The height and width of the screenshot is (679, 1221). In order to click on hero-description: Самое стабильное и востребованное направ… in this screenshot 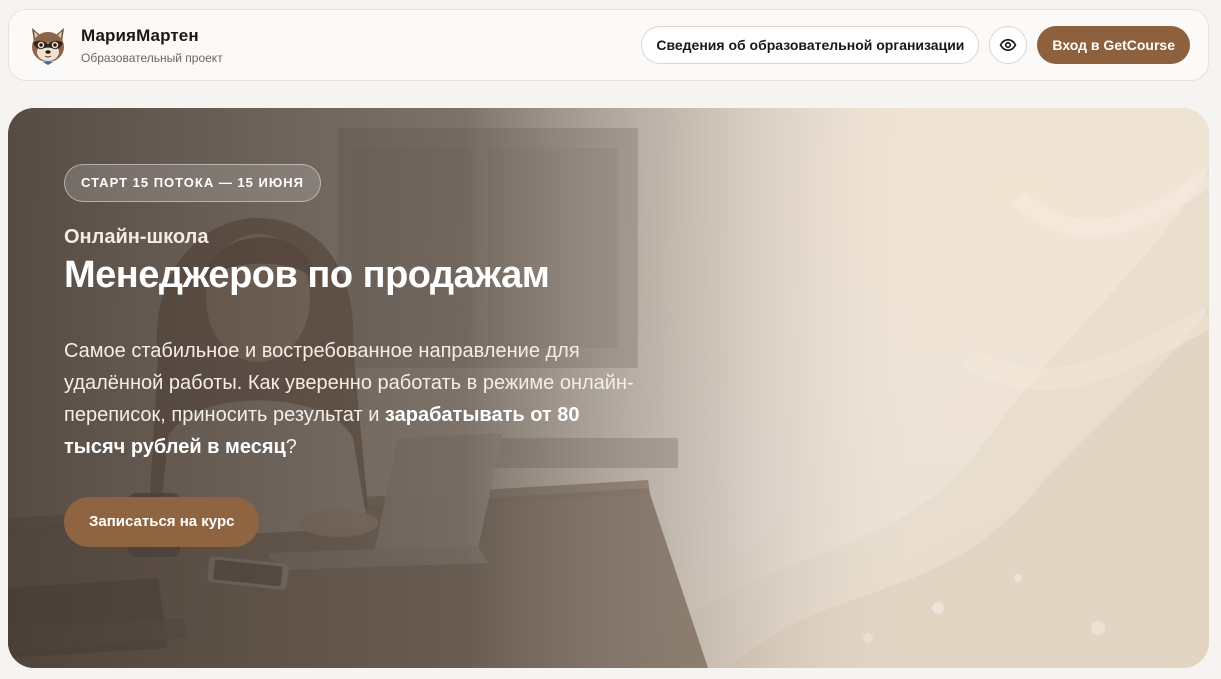, I will do `click(354, 399)`.